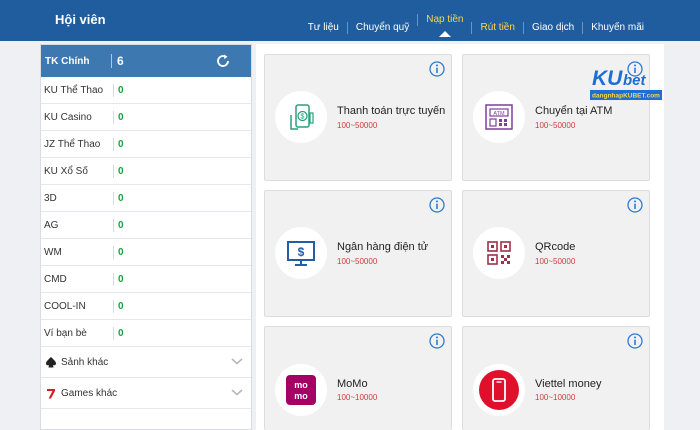 This screenshot has height=430, width=700. I want to click on account-label: COOL-IN, so click(65, 306).